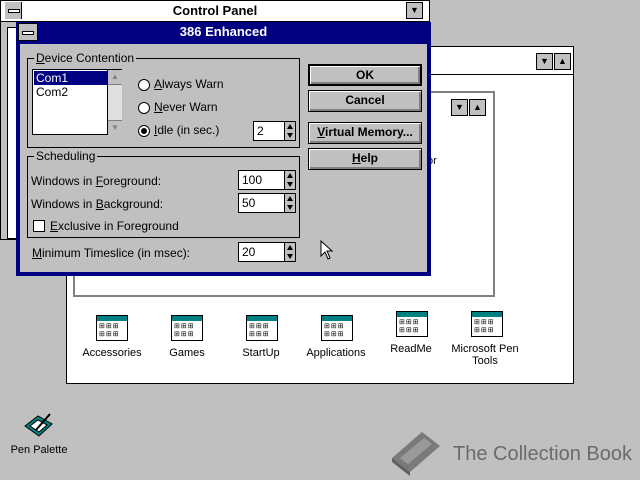  Describe the element at coordinates (71, 78) in the screenshot. I see `port-item-com1: Com1` at that location.